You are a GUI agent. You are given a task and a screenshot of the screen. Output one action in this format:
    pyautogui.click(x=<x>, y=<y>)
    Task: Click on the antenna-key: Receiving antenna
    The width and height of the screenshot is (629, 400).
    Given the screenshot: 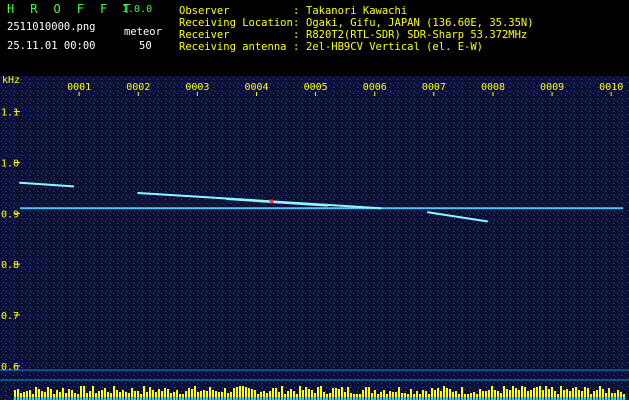 What is the action you would take?
    pyautogui.click(x=233, y=47)
    